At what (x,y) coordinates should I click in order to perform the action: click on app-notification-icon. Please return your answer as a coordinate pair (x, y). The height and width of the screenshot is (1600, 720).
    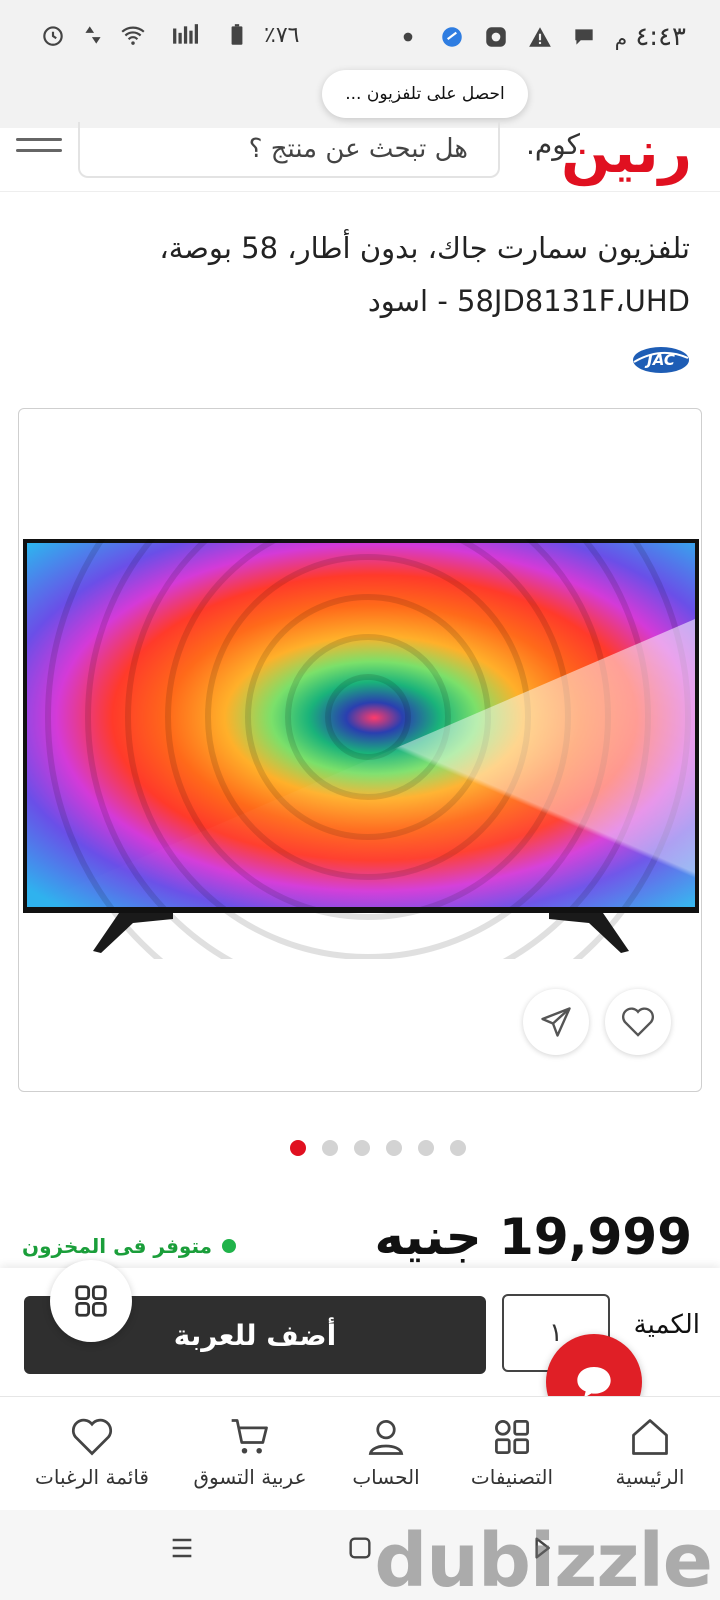
    Looking at the image, I should click on (495, 37).